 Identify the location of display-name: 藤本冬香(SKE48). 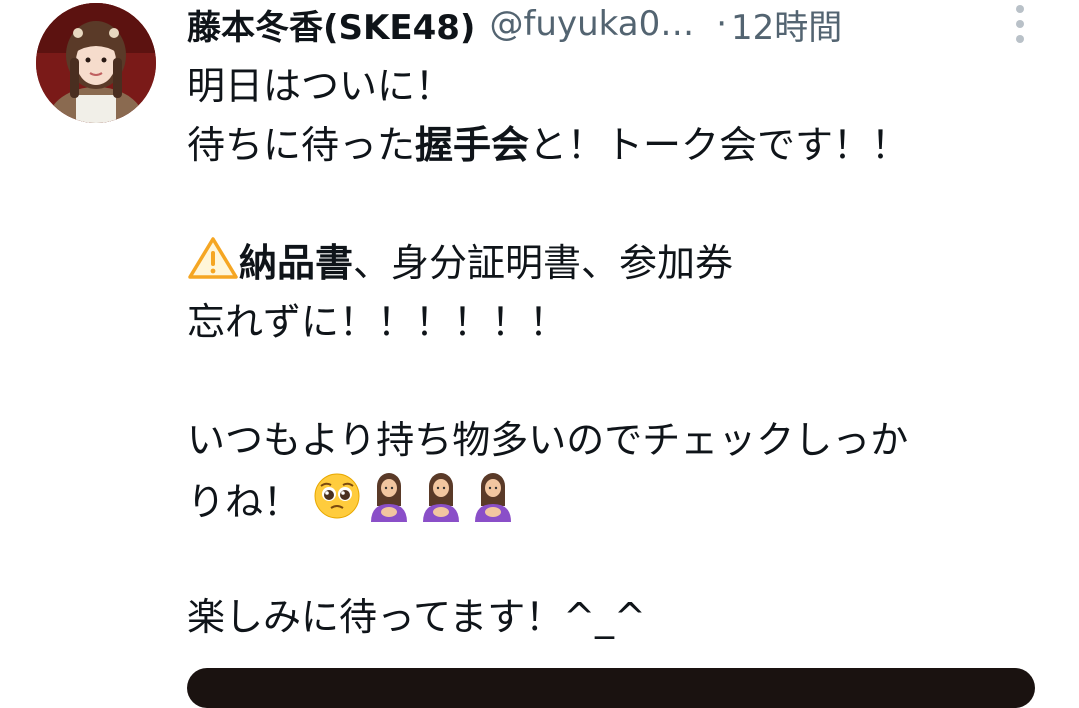
(331, 24).